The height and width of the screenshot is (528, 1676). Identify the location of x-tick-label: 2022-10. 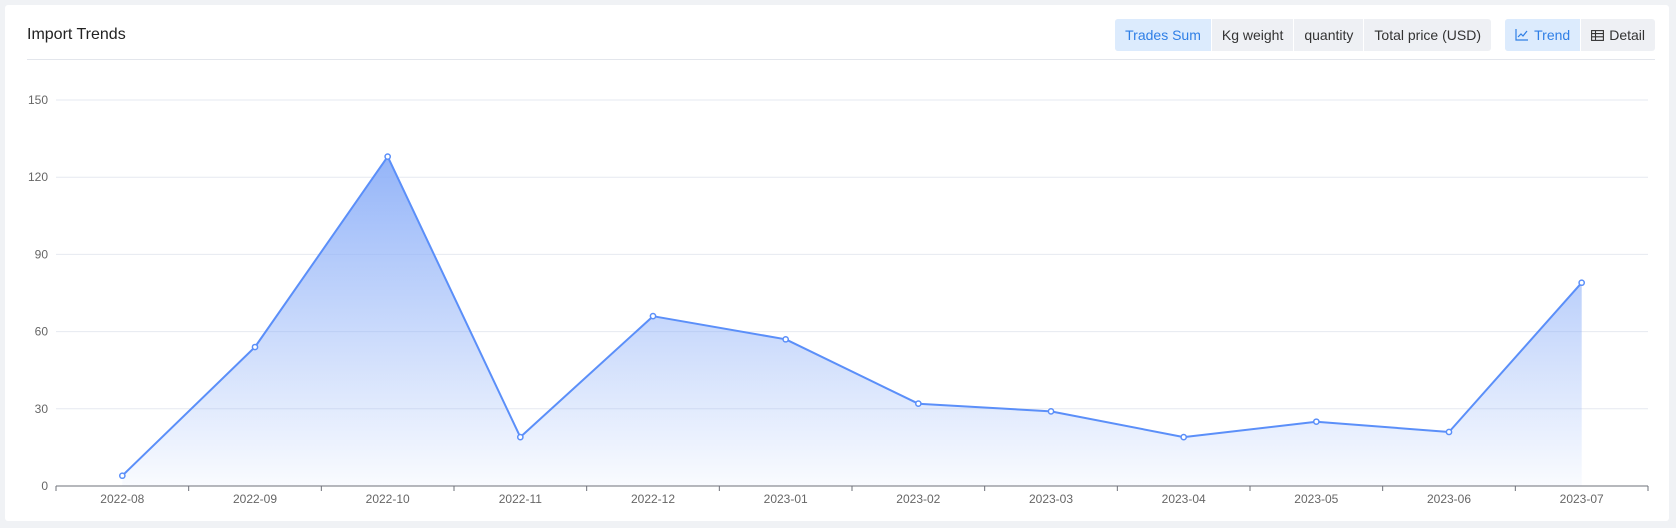
(388, 499).